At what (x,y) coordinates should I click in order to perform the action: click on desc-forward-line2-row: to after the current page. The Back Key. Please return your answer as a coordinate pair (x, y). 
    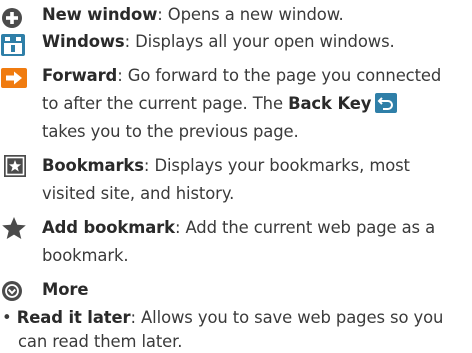
    Looking at the image, I should click on (220, 104).